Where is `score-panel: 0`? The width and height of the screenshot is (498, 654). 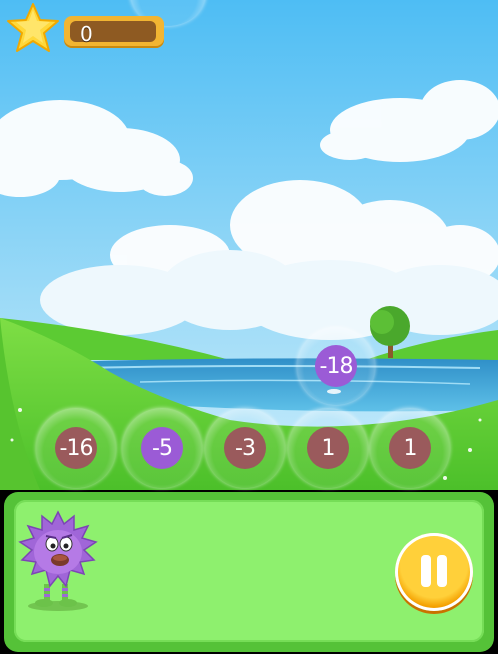
score-panel: 0 is located at coordinates (114, 32).